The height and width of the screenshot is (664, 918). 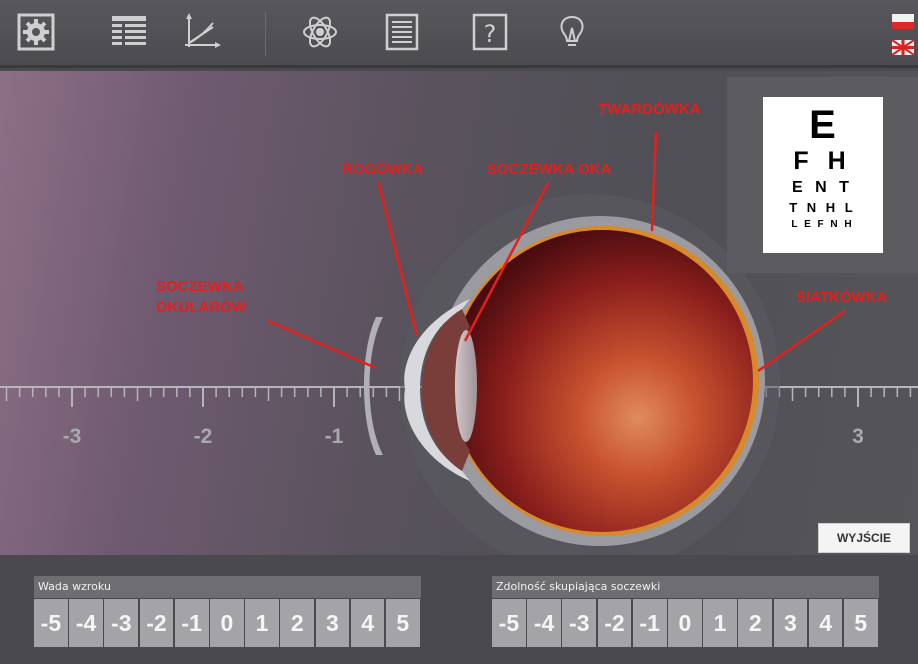 I want to click on vision-defect-option: 0, so click(x=226, y=623).